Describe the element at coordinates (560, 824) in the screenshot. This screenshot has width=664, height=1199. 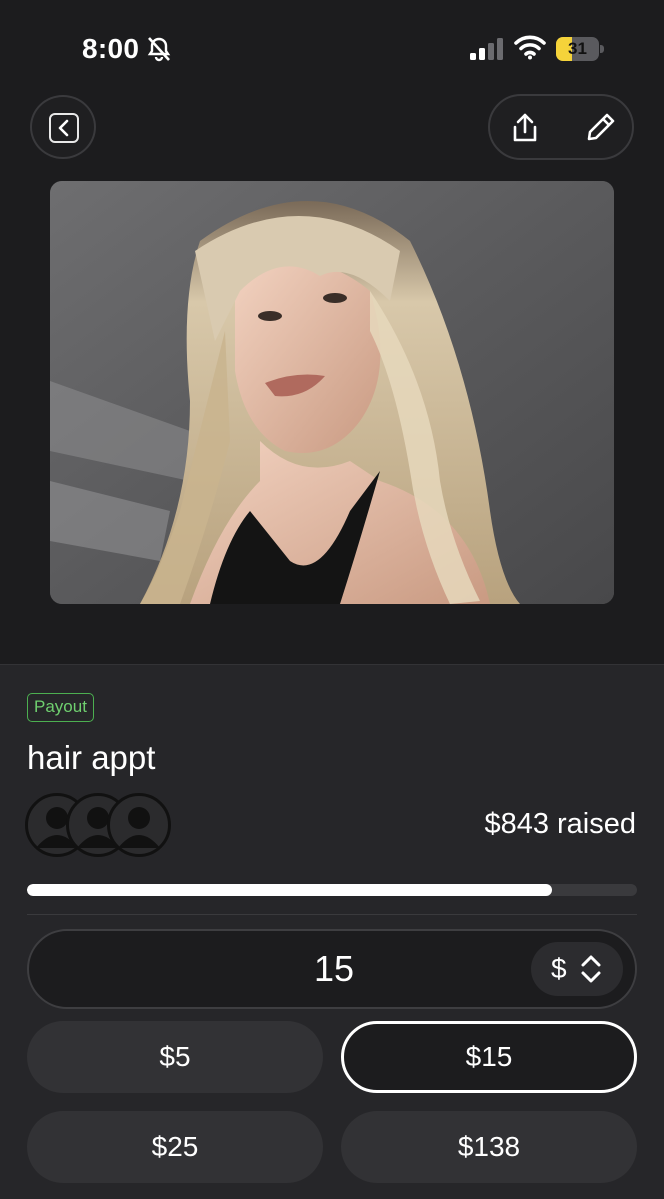
I see `amount-raised: $843 raised` at that location.